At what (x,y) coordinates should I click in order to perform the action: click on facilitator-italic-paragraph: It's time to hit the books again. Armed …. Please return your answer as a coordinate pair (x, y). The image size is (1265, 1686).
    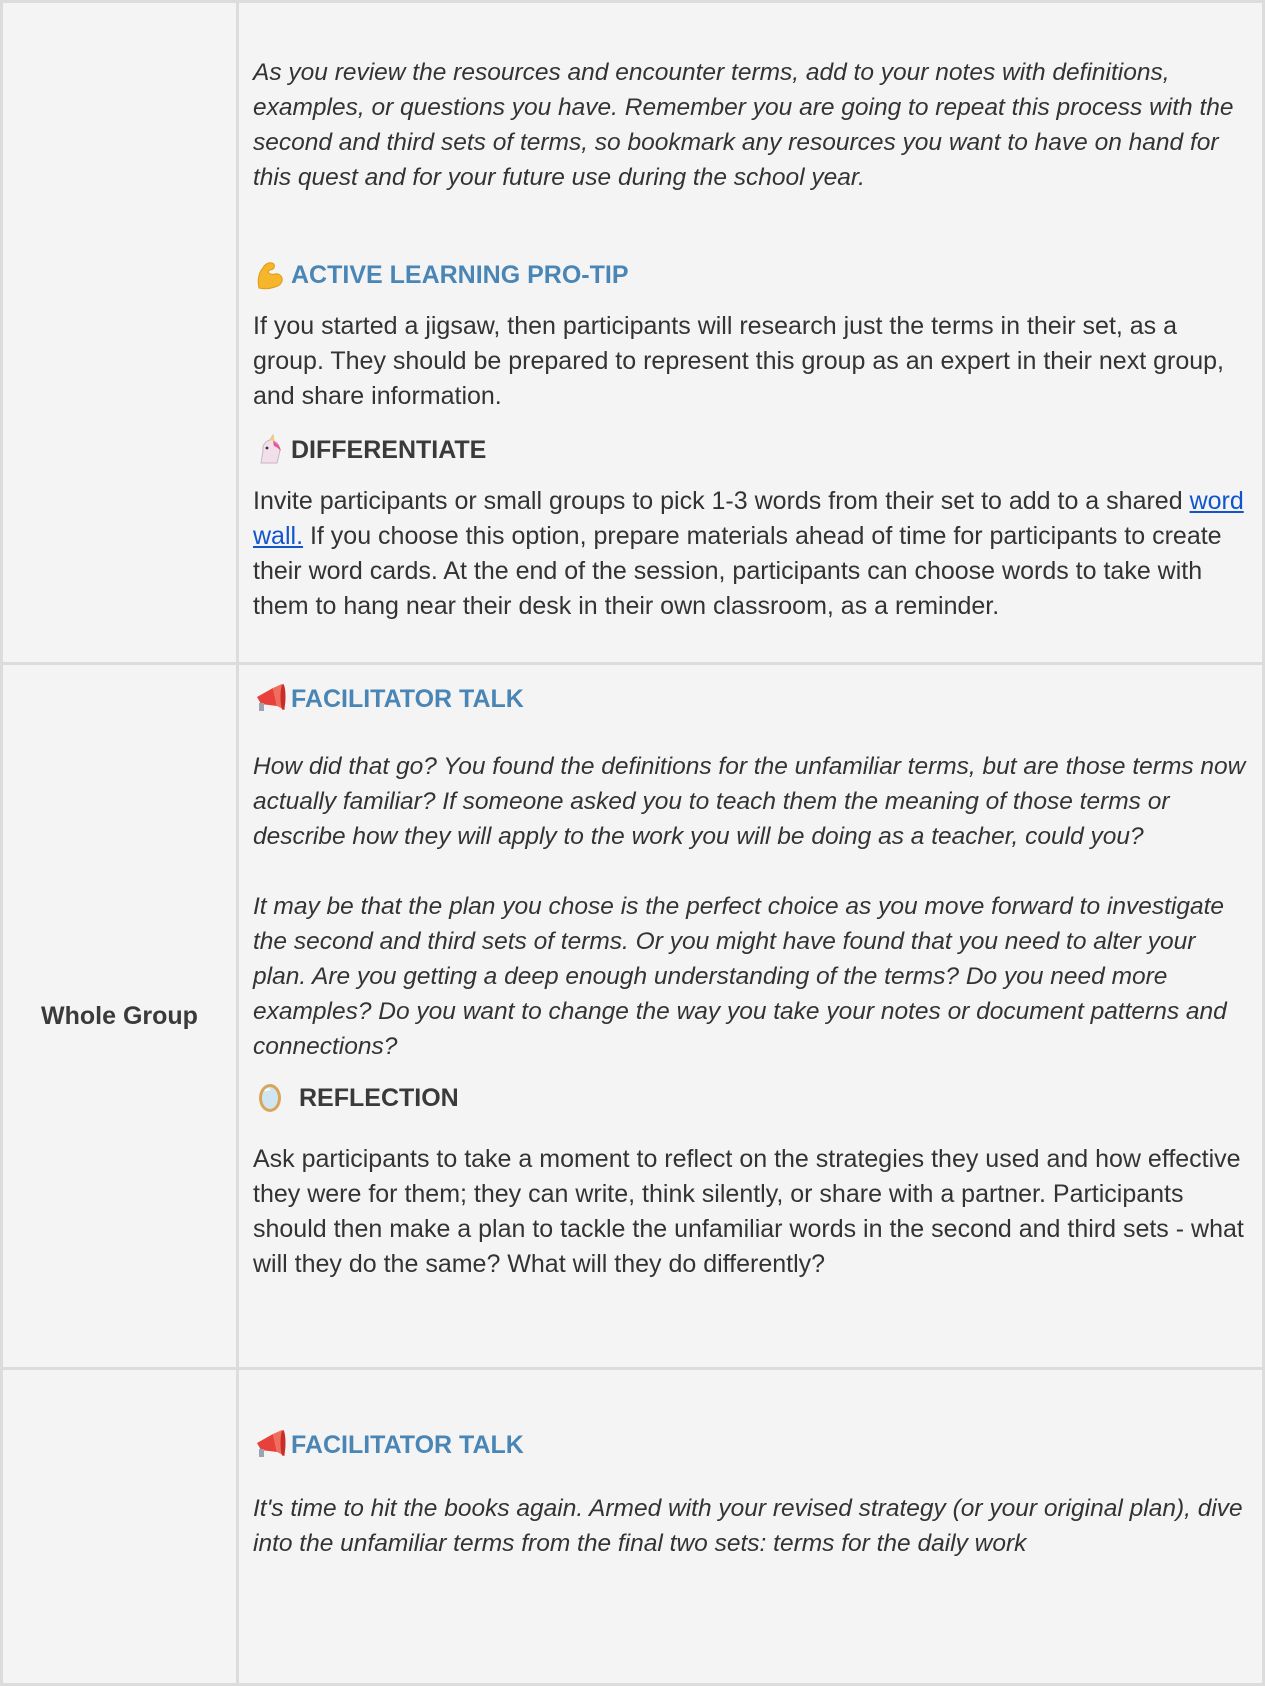
    Looking at the image, I should click on (748, 1526).